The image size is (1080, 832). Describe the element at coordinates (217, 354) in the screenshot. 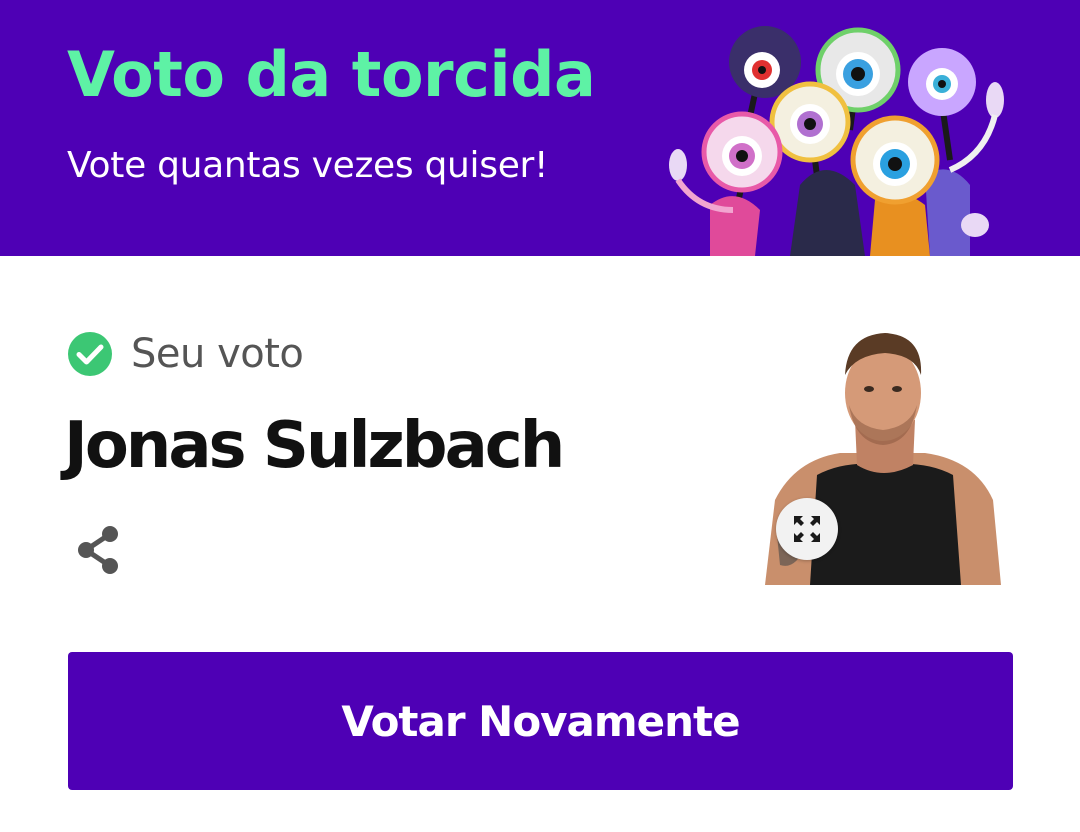

I see `vote-status-label: Seu voto` at that location.